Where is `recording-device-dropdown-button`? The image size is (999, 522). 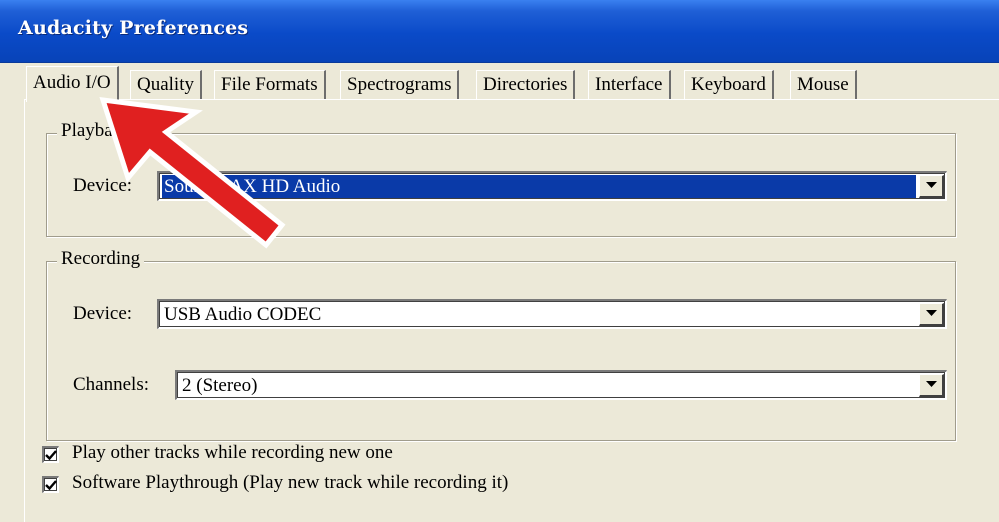
recording-device-dropdown-button is located at coordinates (931, 314).